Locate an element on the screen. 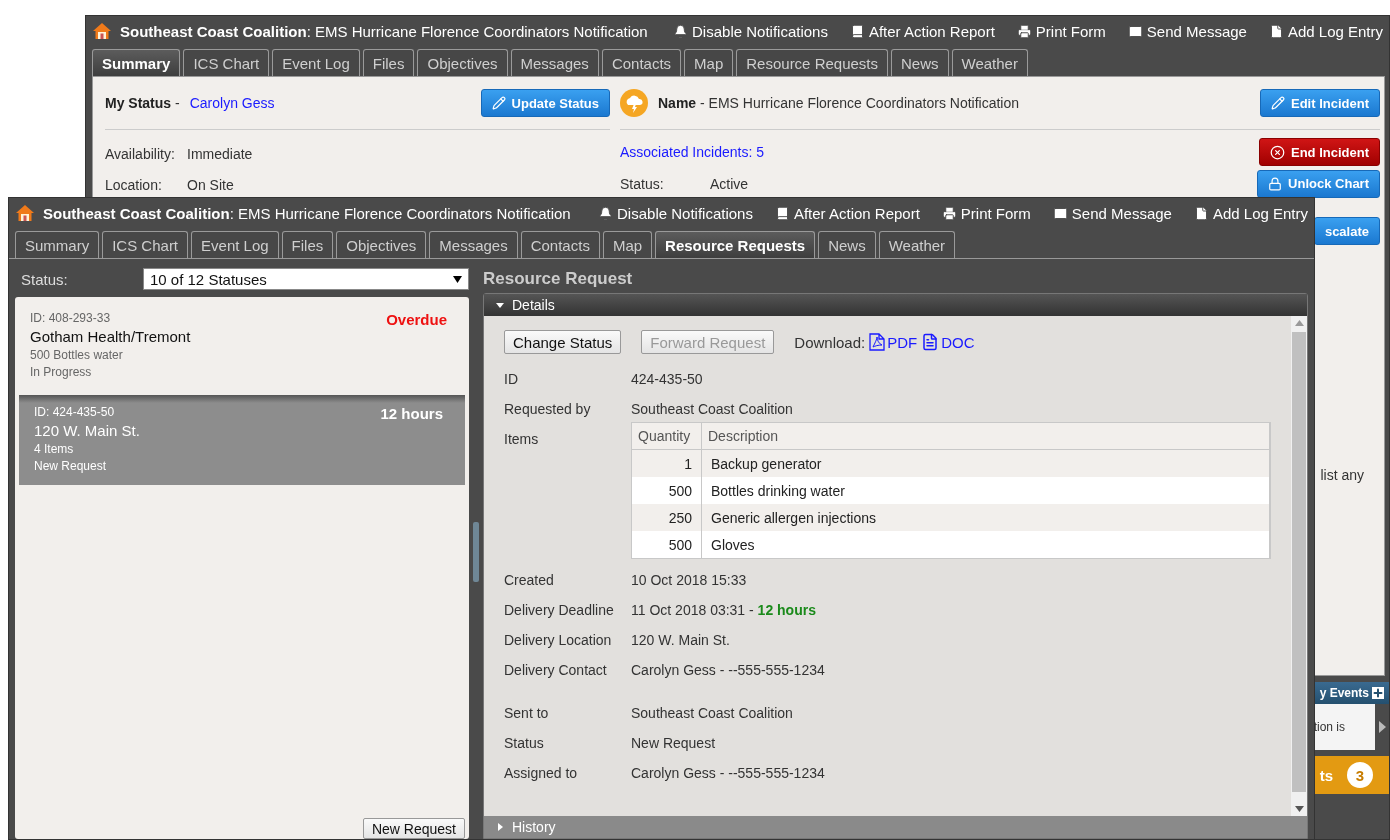  history-header: History is located at coordinates (895, 827).